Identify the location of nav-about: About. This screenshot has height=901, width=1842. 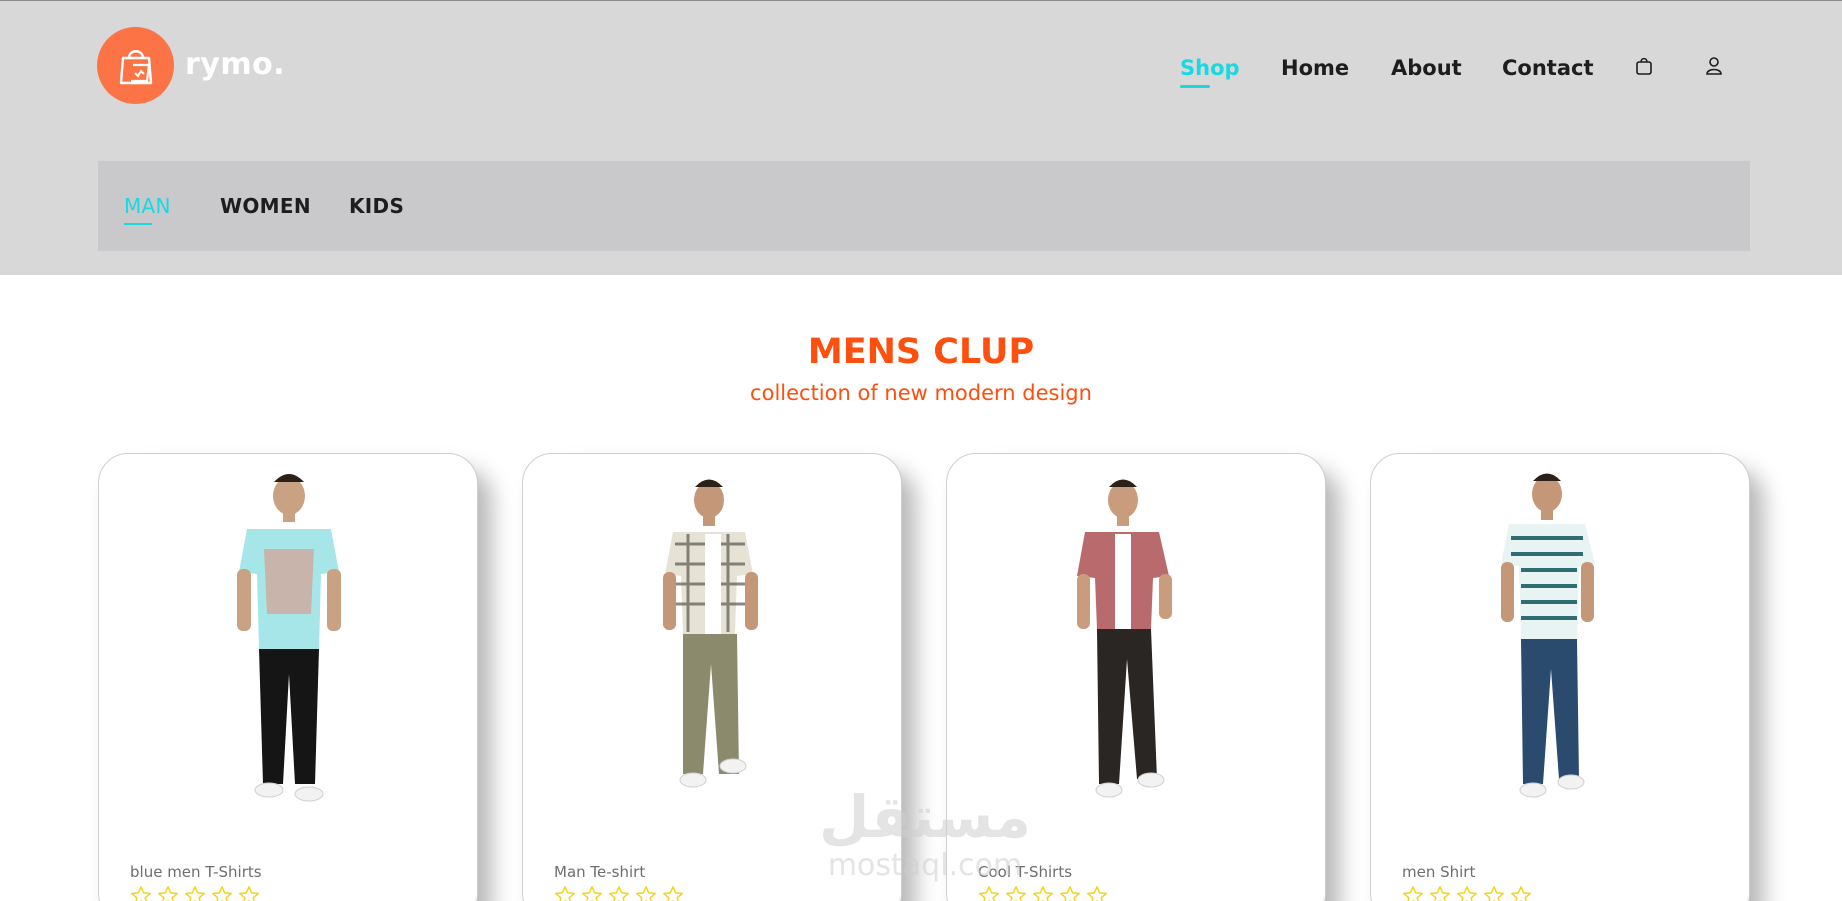
(1426, 68).